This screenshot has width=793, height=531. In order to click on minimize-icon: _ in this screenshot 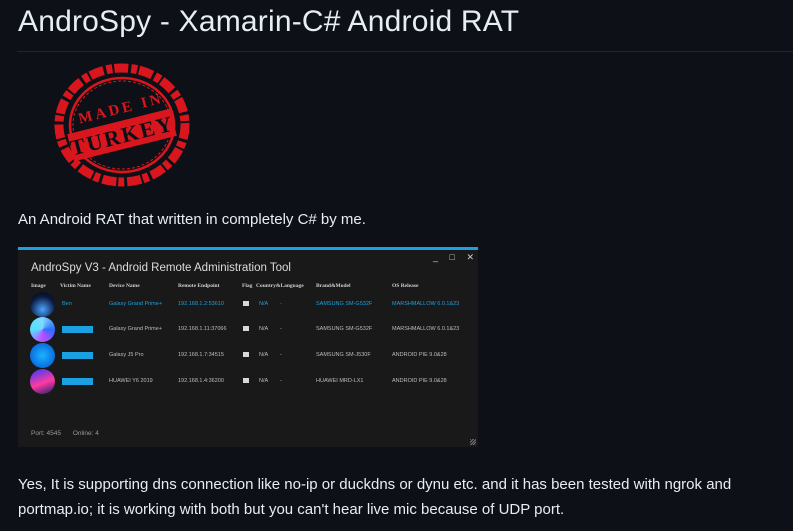, I will do `click(435, 257)`.